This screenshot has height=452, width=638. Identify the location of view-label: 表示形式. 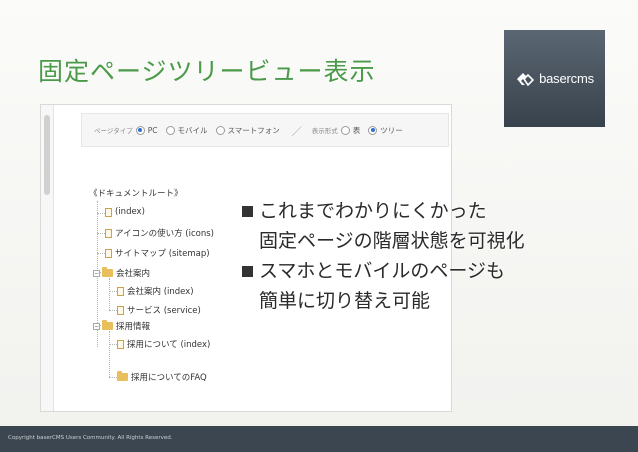
(324, 131).